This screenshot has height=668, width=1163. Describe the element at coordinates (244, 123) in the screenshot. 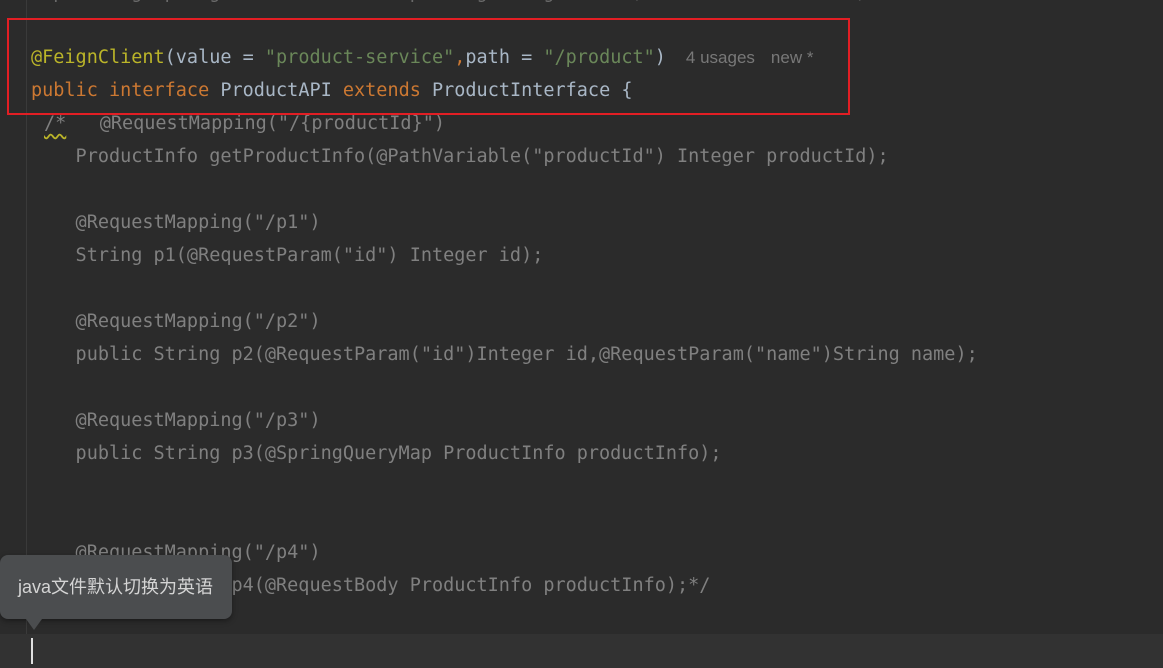

I see `code-line-comment-start: /* @RequestMapping("/{productId}")` at that location.